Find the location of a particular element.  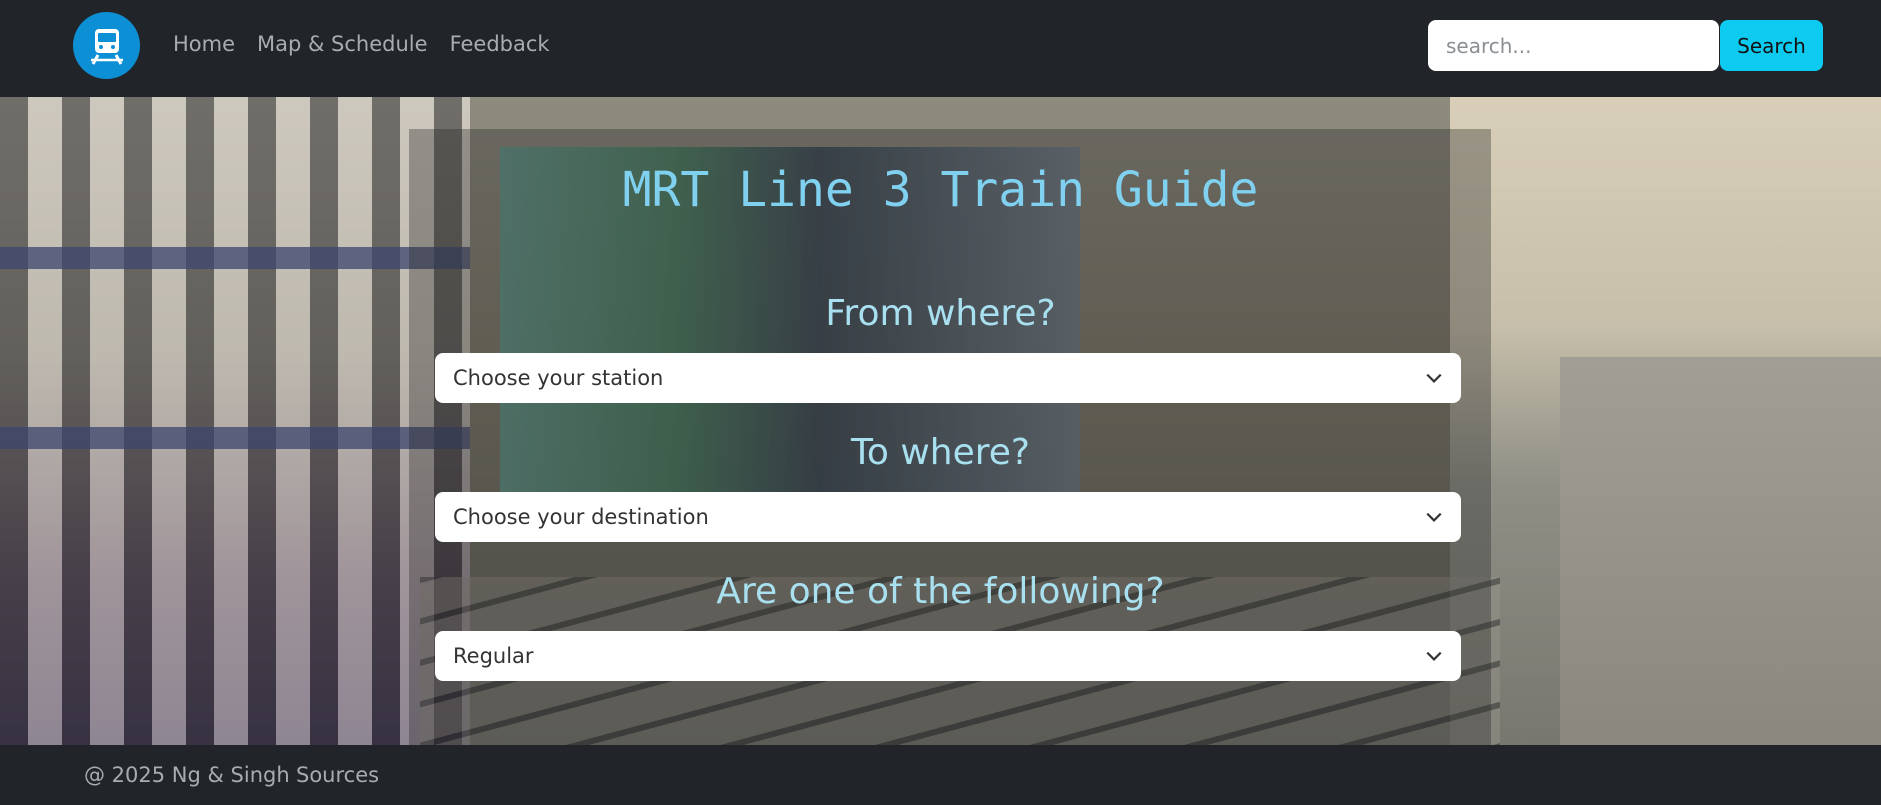

passenger-type-value: Regular is located at coordinates (493, 656).